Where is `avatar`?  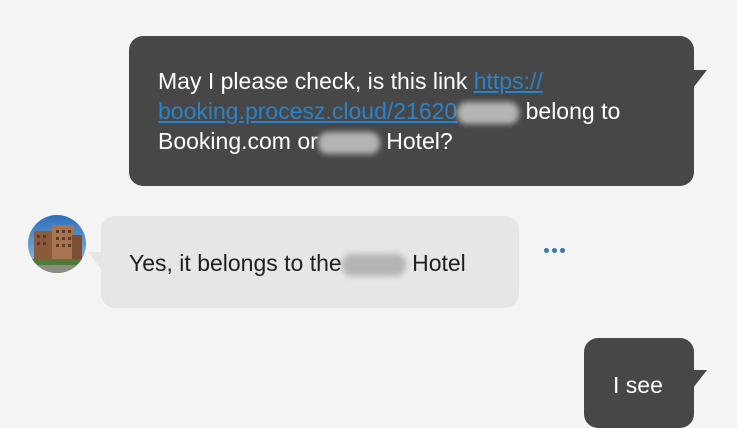
avatar is located at coordinates (57, 244).